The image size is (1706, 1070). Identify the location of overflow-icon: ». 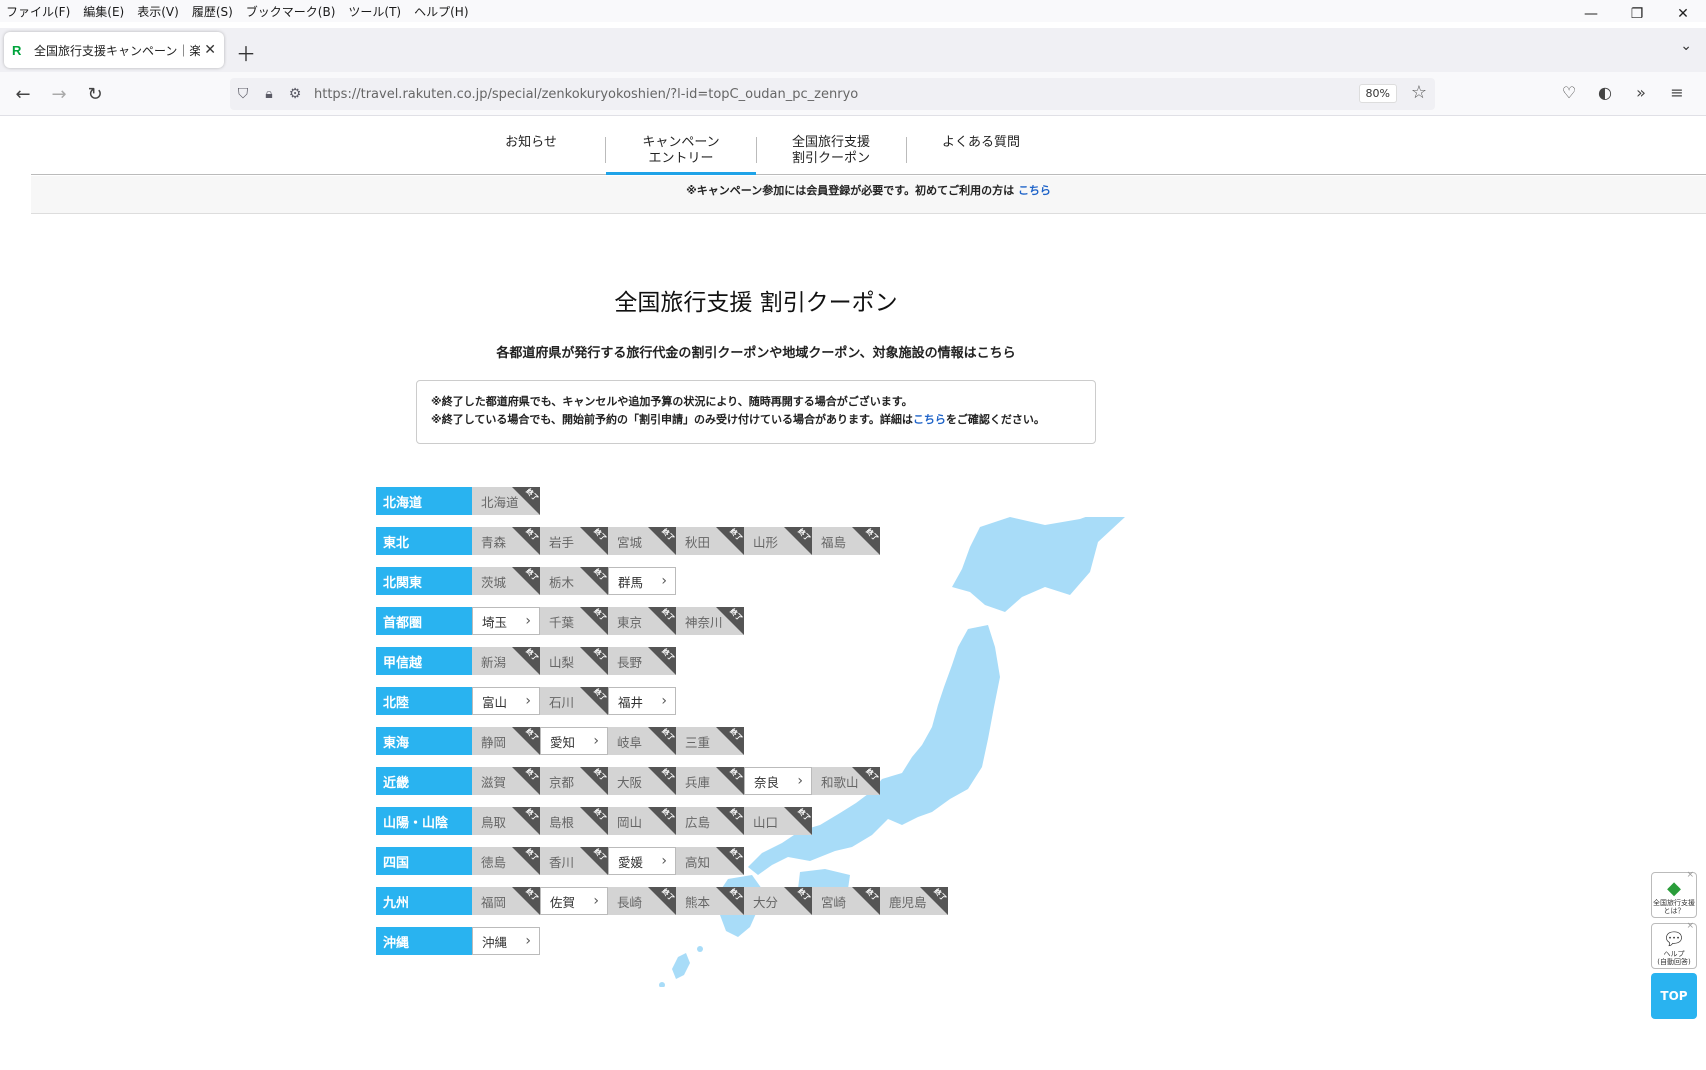
(1641, 92).